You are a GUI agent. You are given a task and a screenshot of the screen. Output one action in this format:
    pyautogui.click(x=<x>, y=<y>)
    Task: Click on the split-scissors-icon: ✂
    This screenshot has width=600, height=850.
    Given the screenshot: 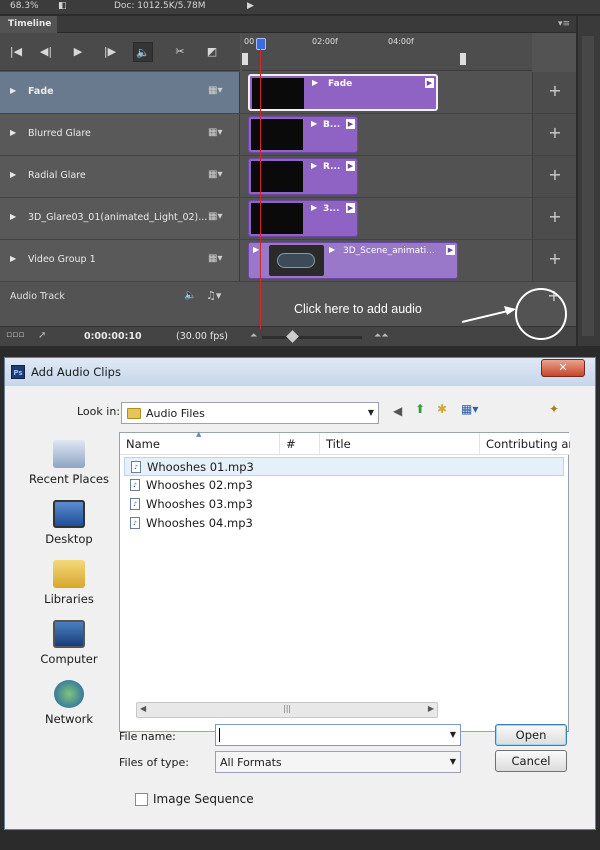 What is the action you would take?
    pyautogui.click(x=180, y=52)
    